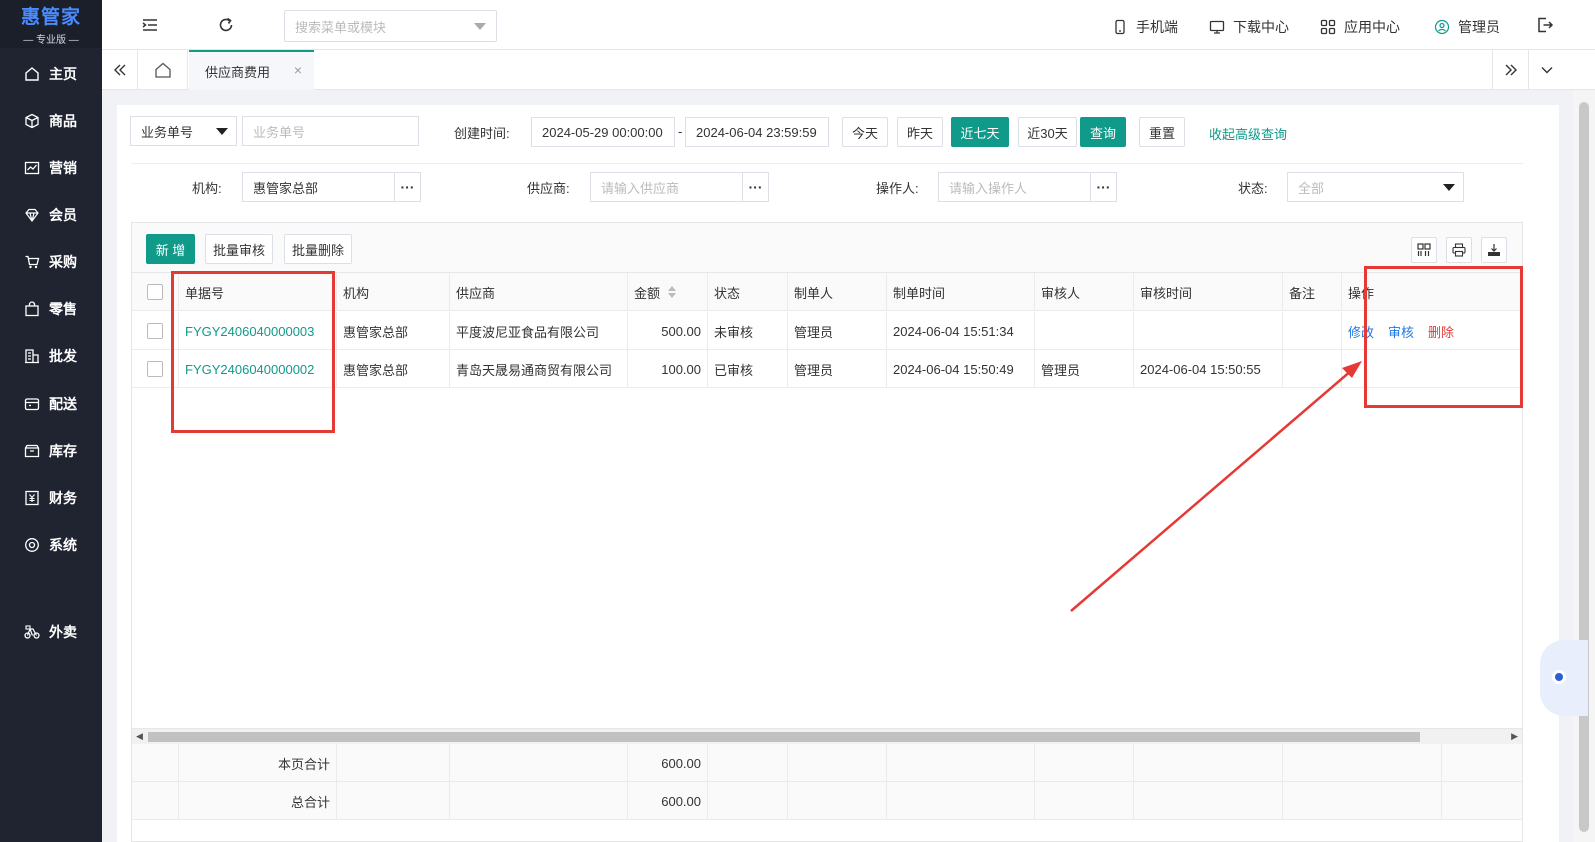 The image size is (1595, 842). Describe the element at coordinates (961, 292) in the screenshot. I see `header-make-time: 制单时间` at that location.